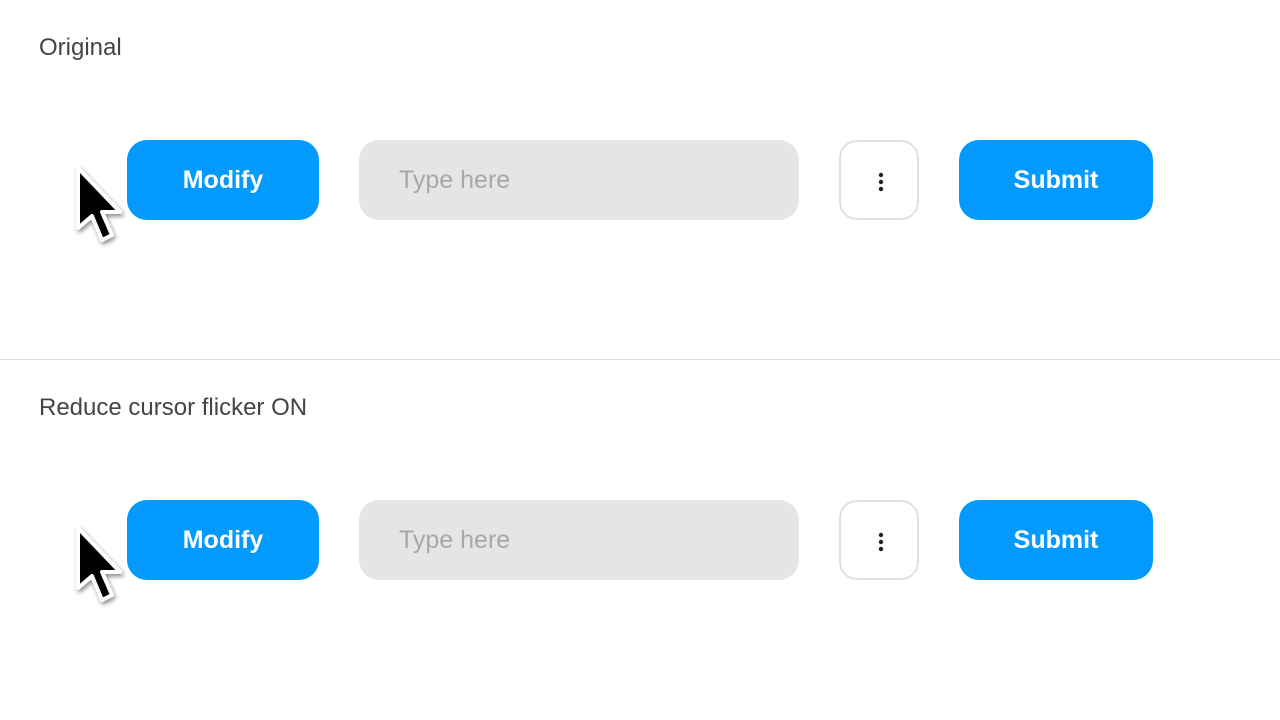 This screenshot has height=720, width=1280. I want to click on section-title: Reduce cursor flicker ON, so click(173, 407).